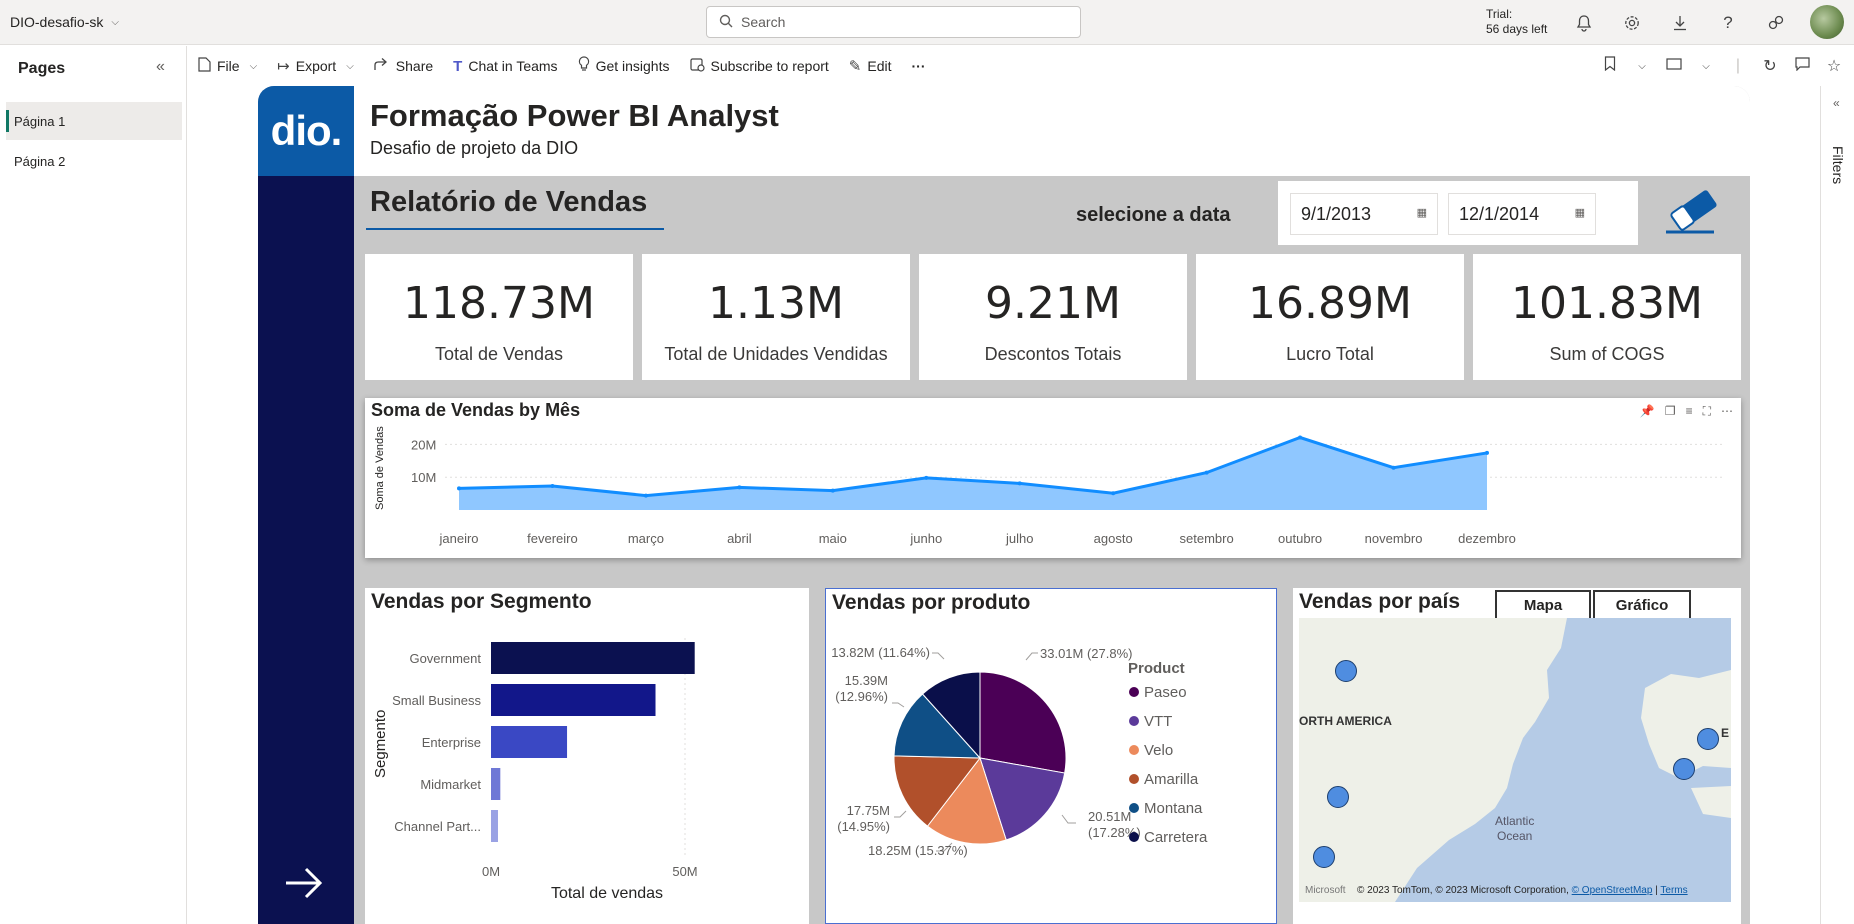 Image resolution: width=1854 pixels, height=924 pixels. What do you see at coordinates (1827, 22) in the screenshot?
I see `avatar` at bounding box center [1827, 22].